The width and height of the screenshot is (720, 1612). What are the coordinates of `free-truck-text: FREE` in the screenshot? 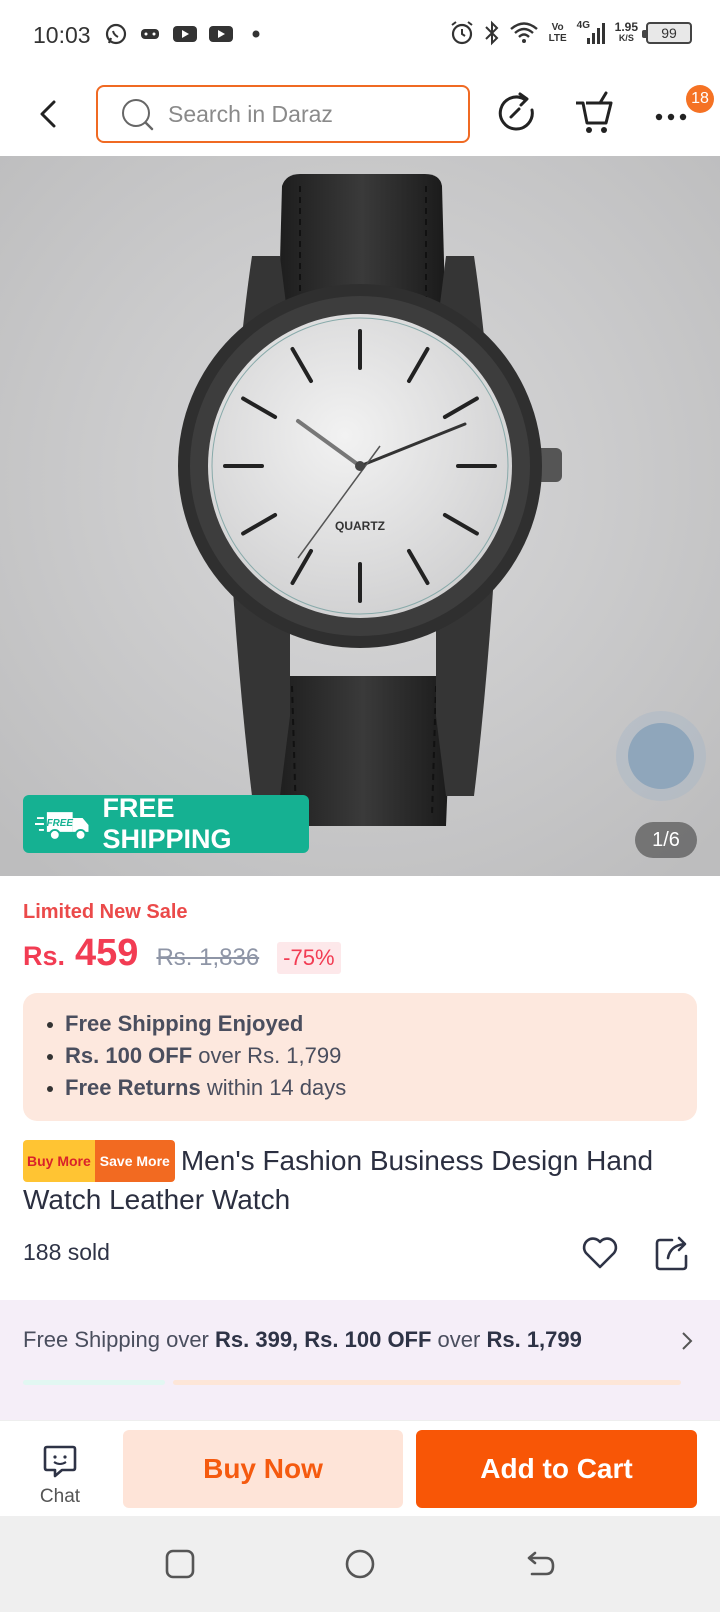 It's located at (60, 823).